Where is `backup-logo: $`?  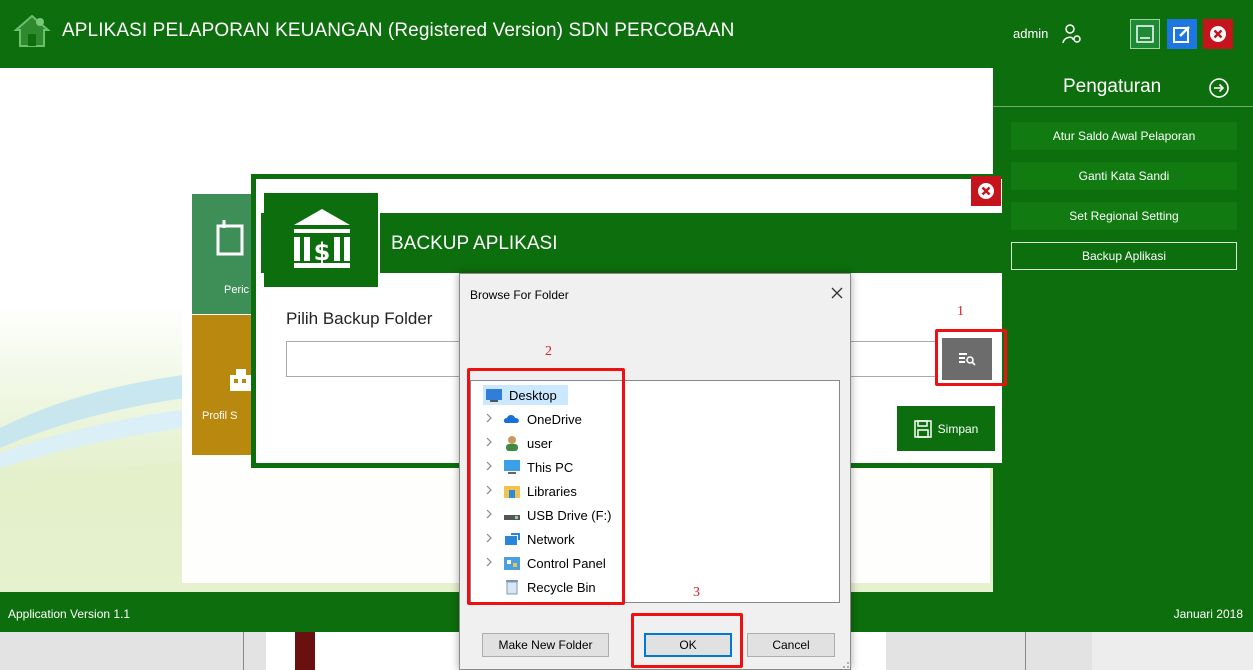
backup-logo: $ is located at coordinates (322, 241).